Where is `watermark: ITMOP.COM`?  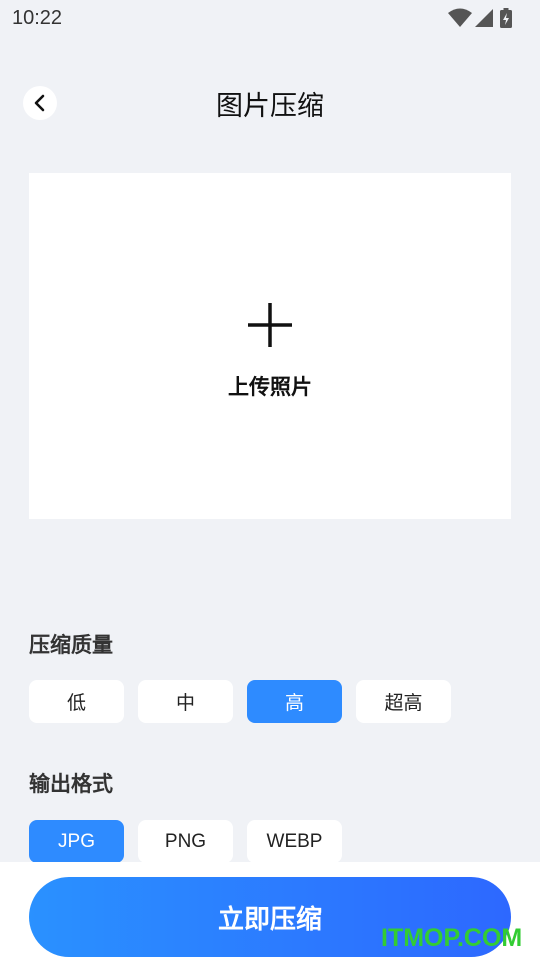 watermark: ITMOP.COM is located at coordinates (452, 938).